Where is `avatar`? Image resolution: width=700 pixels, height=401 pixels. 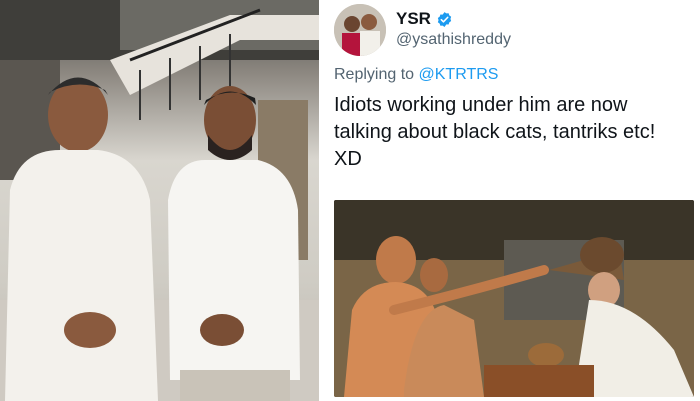 avatar is located at coordinates (360, 30).